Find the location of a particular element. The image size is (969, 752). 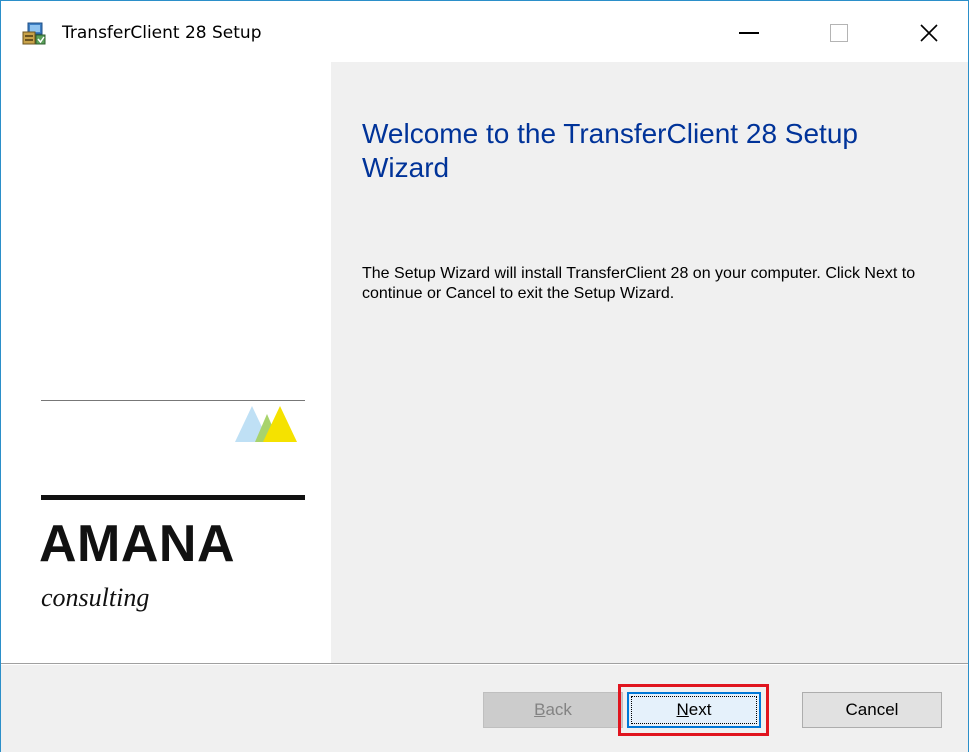

close-button is located at coordinates (929, 33).